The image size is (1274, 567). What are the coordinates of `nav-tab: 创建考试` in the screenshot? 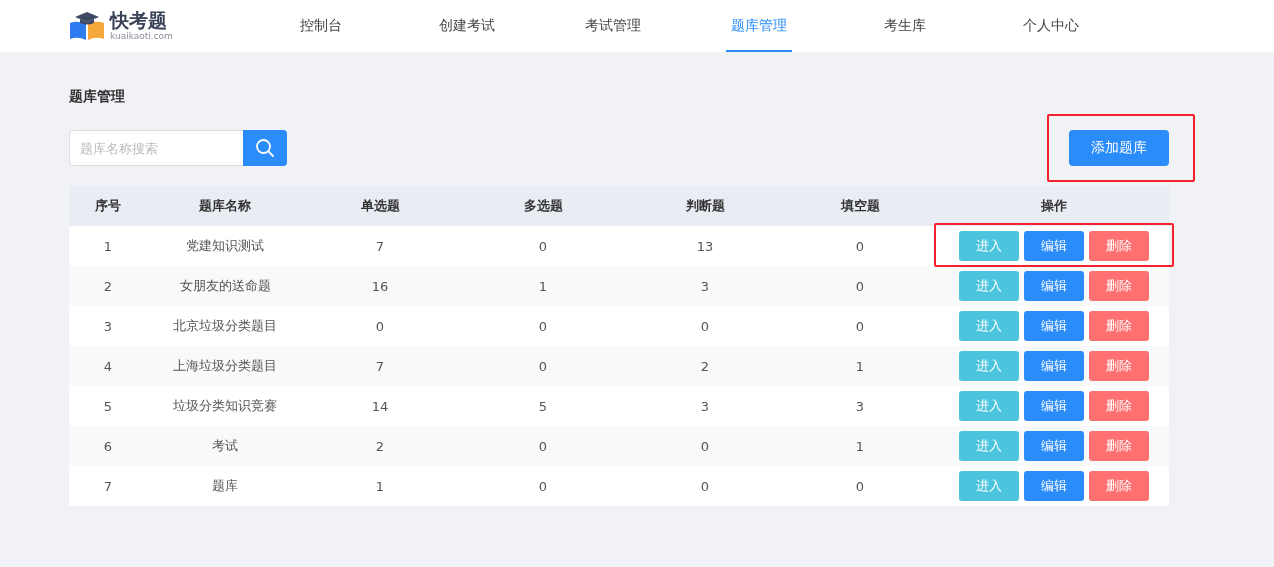 It's located at (467, 26).